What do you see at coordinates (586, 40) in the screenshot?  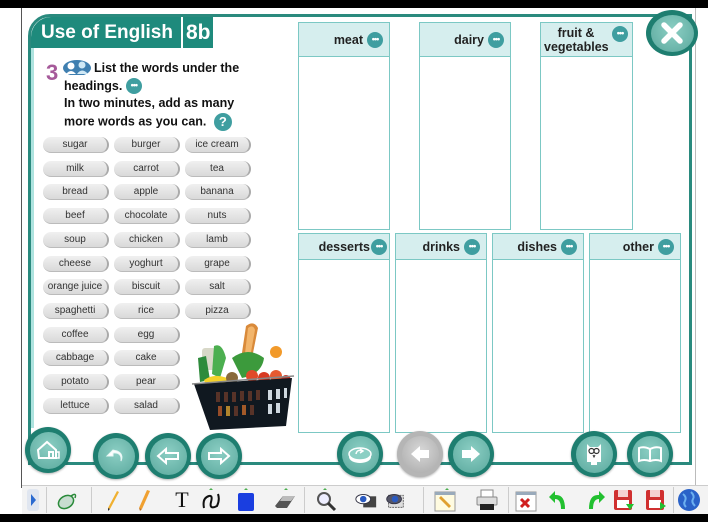 I see `category-header: fruit & vegetables •••` at bounding box center [586, 40].